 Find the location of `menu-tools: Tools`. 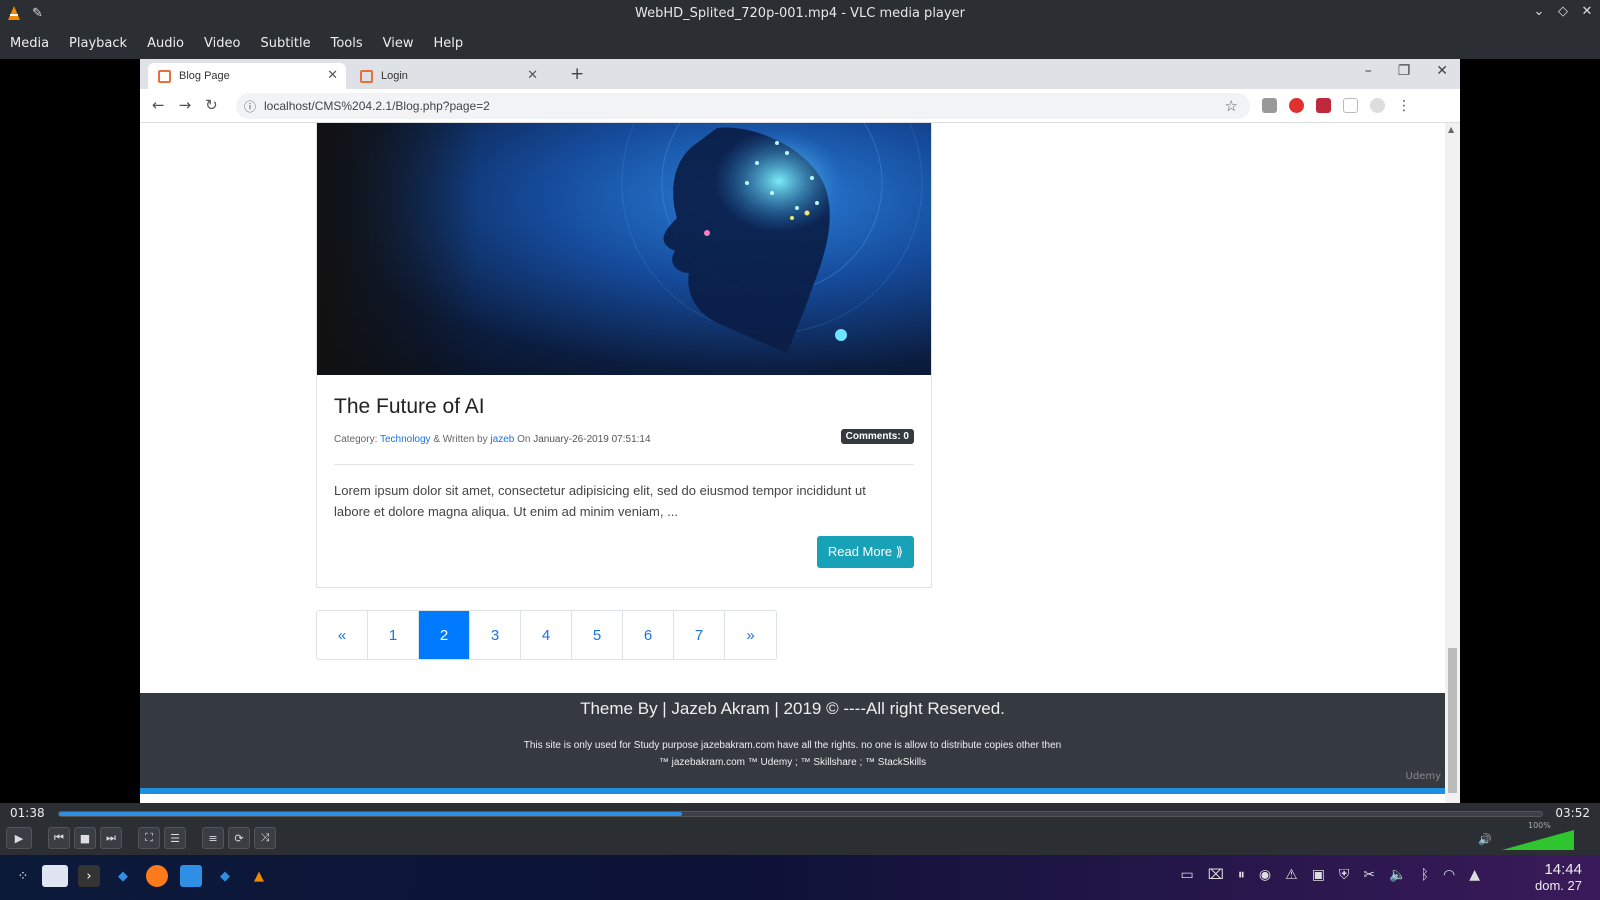

menu-tools: Tools is located at coordinates (347, 43).